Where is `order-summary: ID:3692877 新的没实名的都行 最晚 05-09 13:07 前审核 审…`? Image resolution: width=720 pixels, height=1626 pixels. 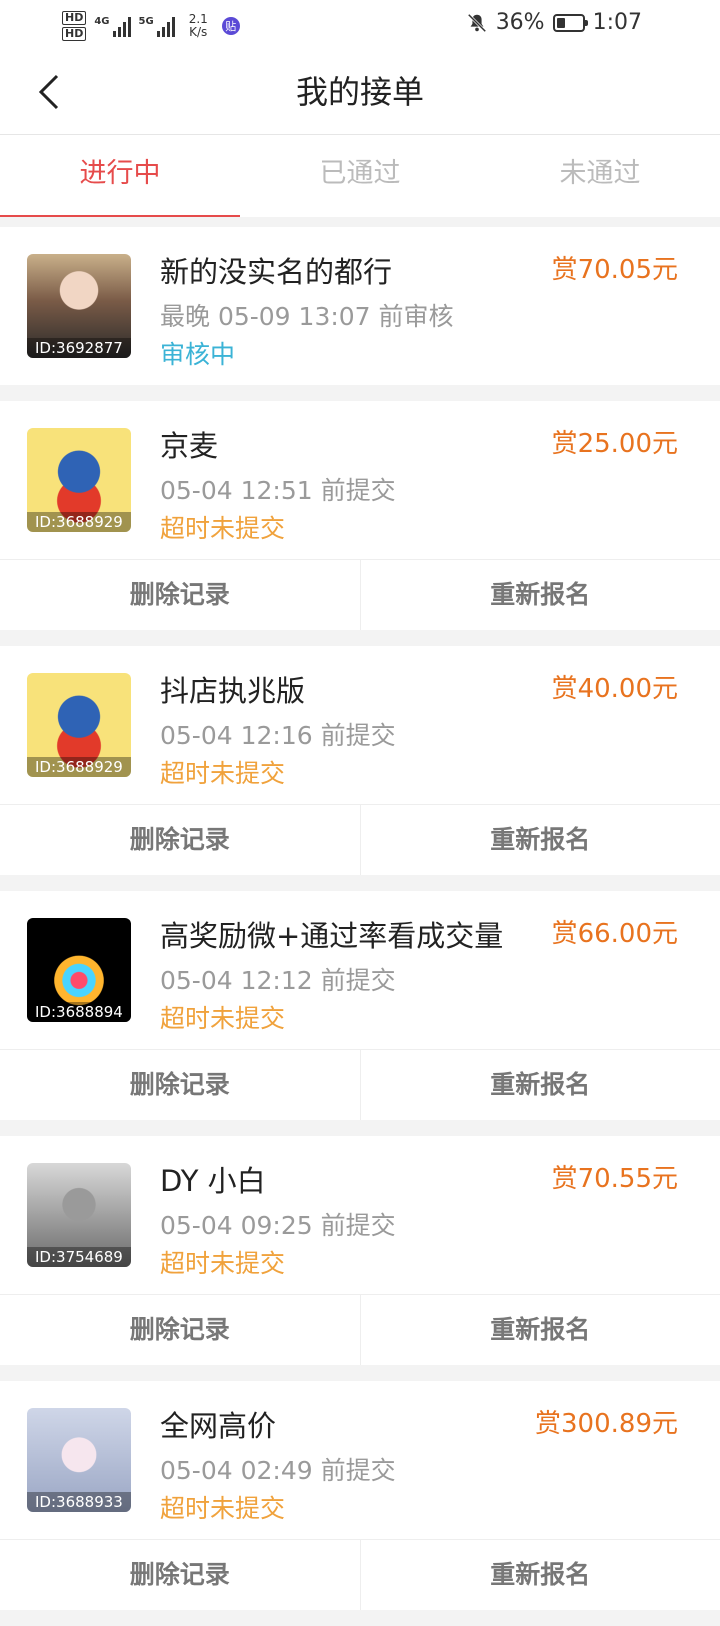
order-summary: ID:3692877 新的没实名的都行 最晚 05-09 13:07 前审核 审… is located at coordinates (360, 306).